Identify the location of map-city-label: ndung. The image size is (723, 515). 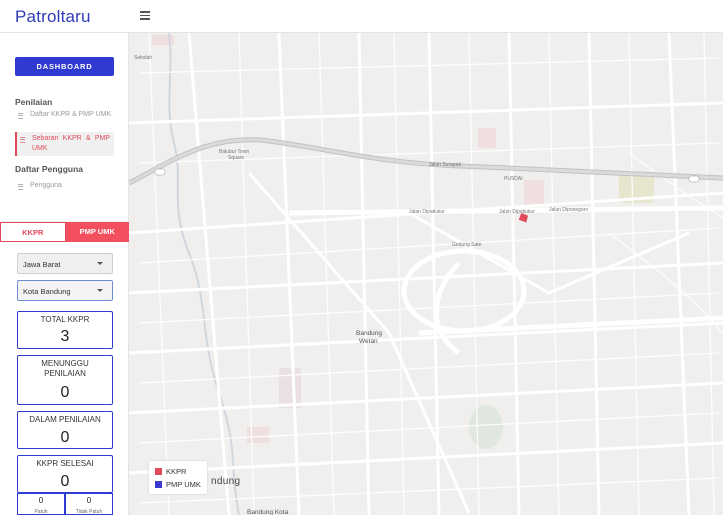
(226, 481).